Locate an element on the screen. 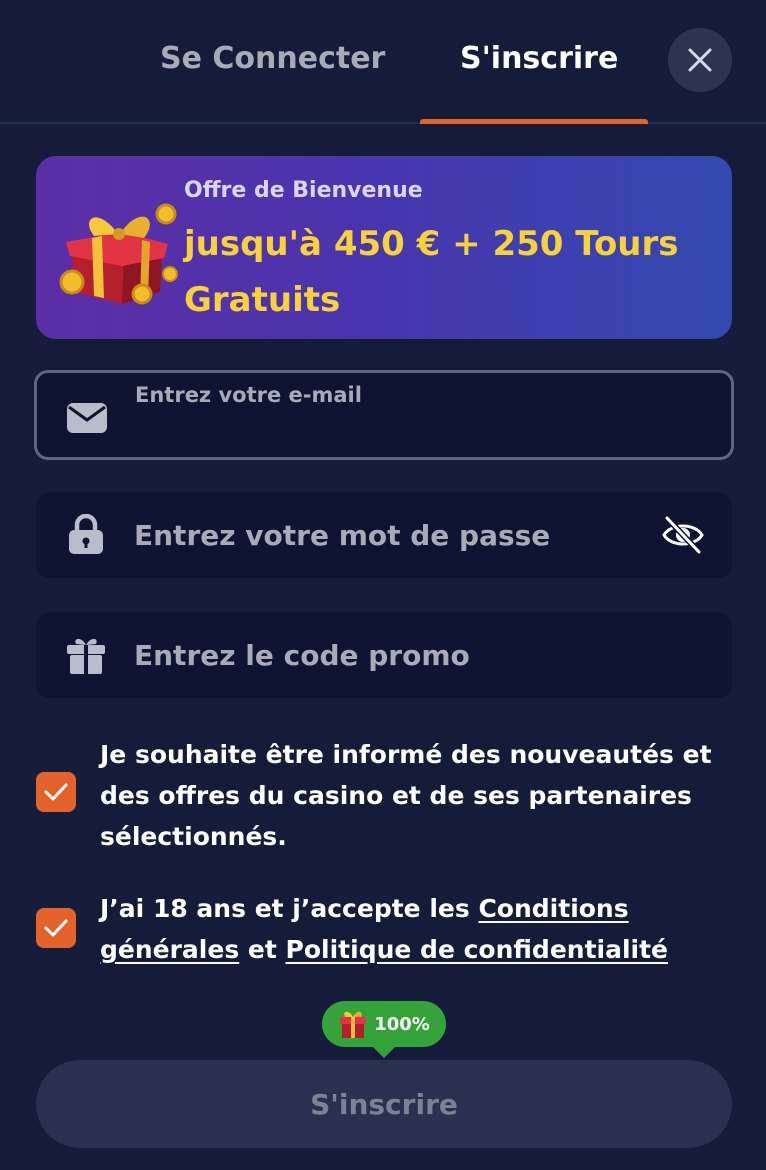 The height and width of the screenshot is (1170, 766). terms-checkbox is located at coordinates (56, 928).